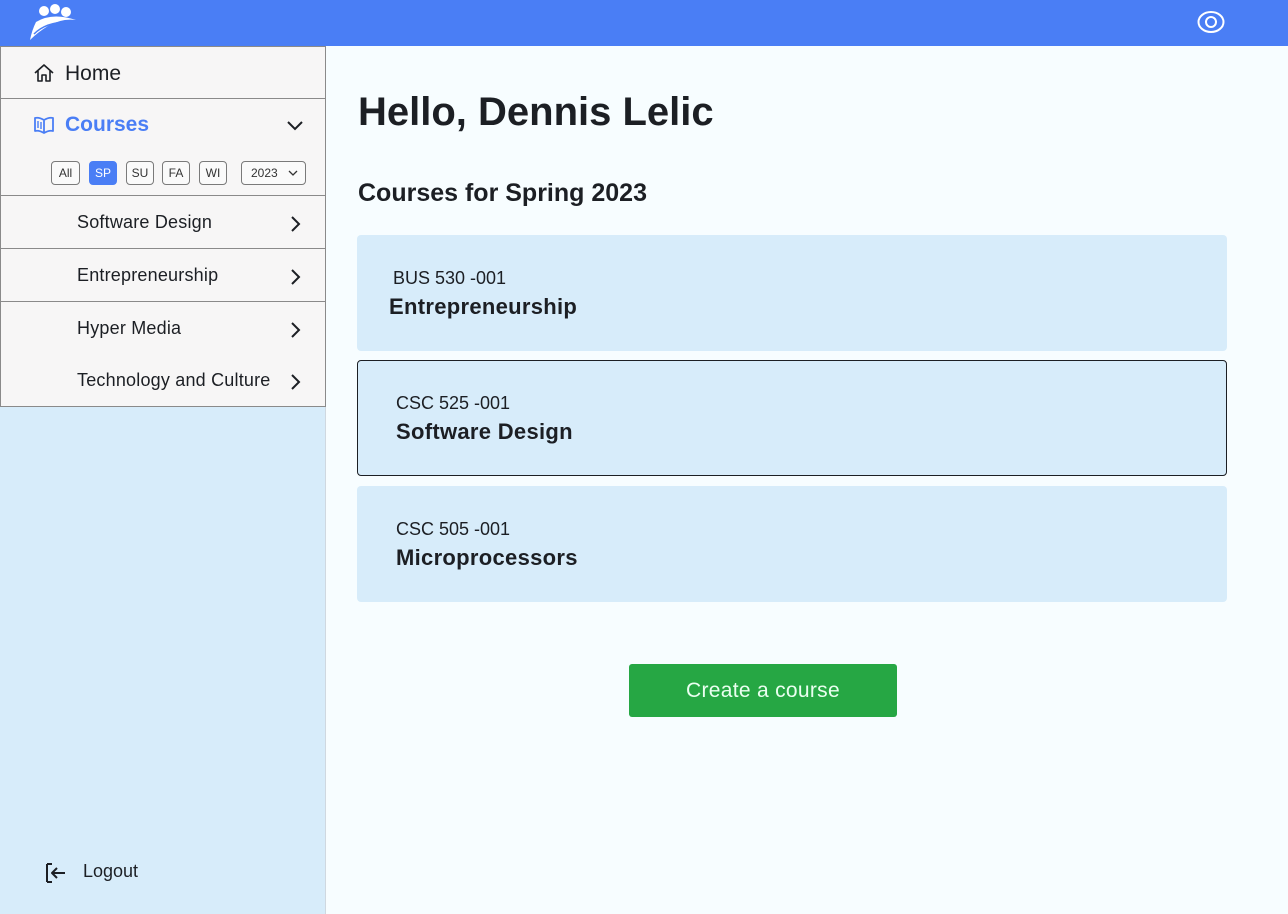 This screenshot has height=914, width=1288. I want to click on year-select: 2023, so click(273, 173).